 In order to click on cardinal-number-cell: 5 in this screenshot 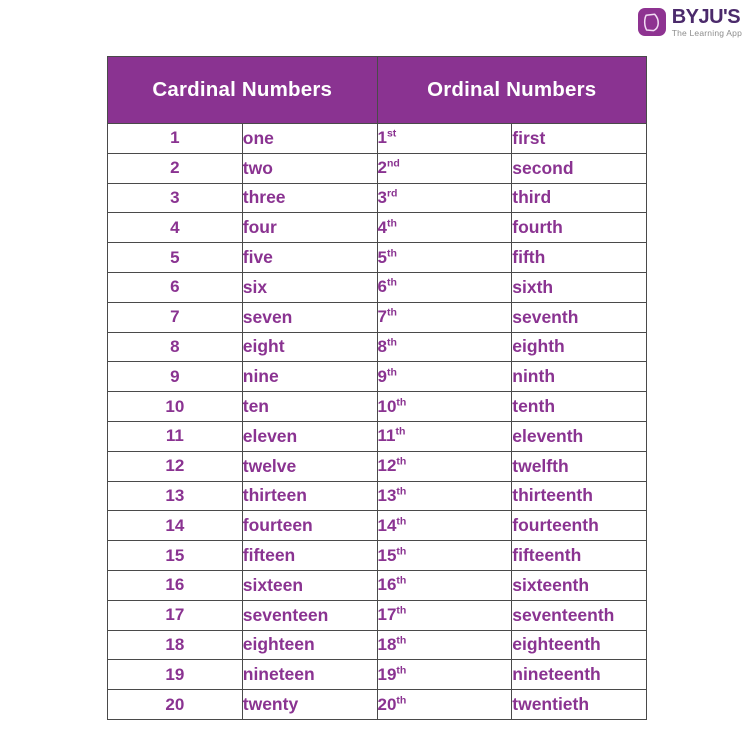, I will do `click(175, 257)`.